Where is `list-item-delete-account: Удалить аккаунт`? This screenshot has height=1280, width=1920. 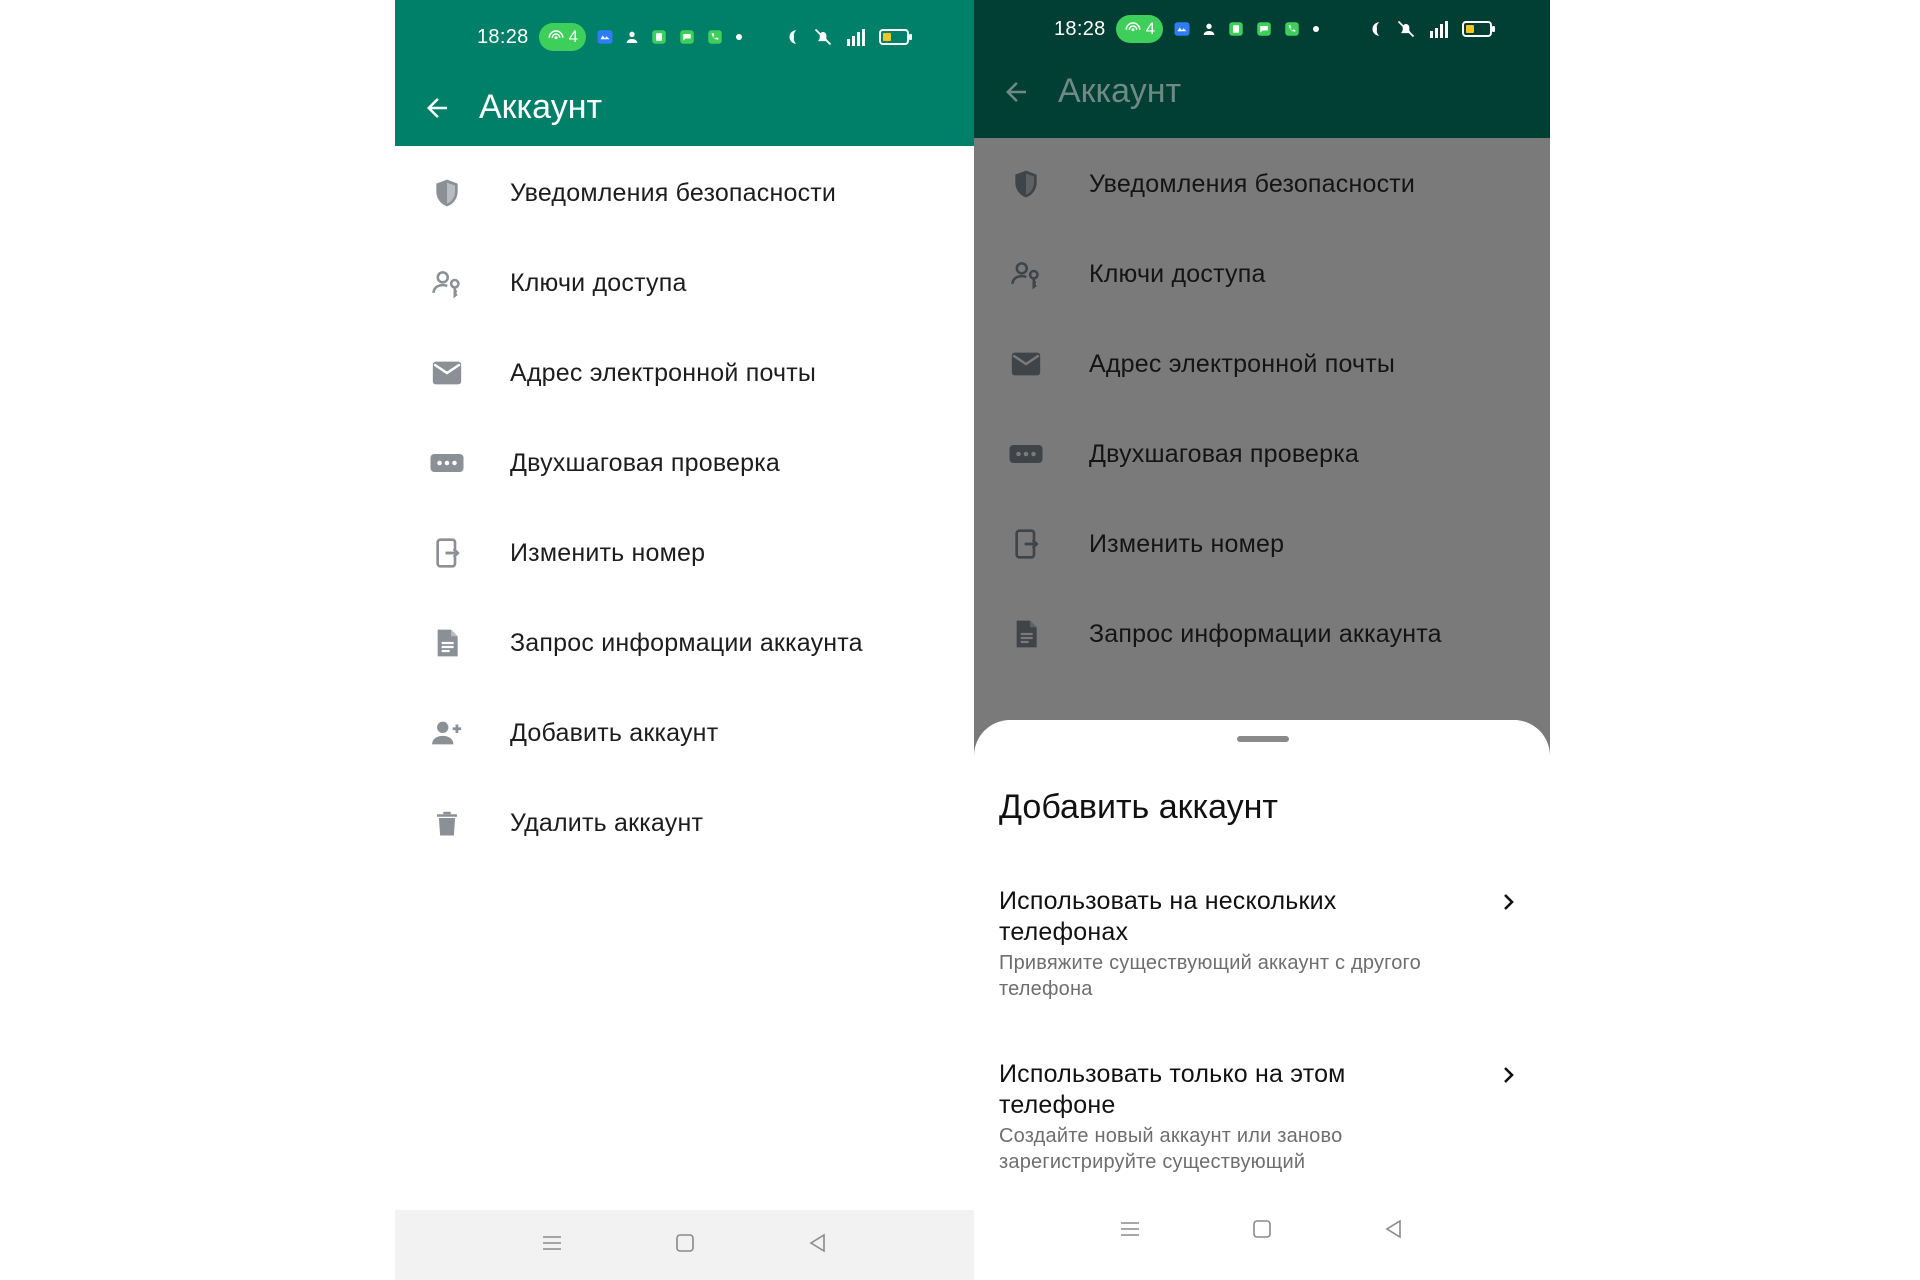
list-item-delete-account: Удалить аккаунт is located at coordinates (684, 823).